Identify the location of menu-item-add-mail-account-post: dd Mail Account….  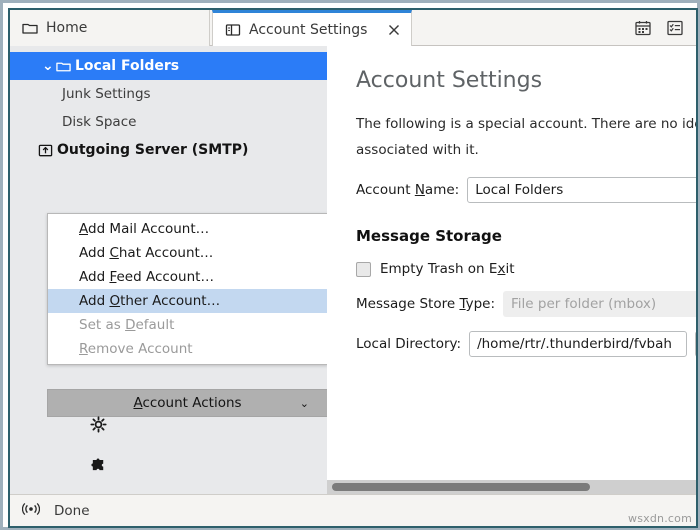
(149, 229).